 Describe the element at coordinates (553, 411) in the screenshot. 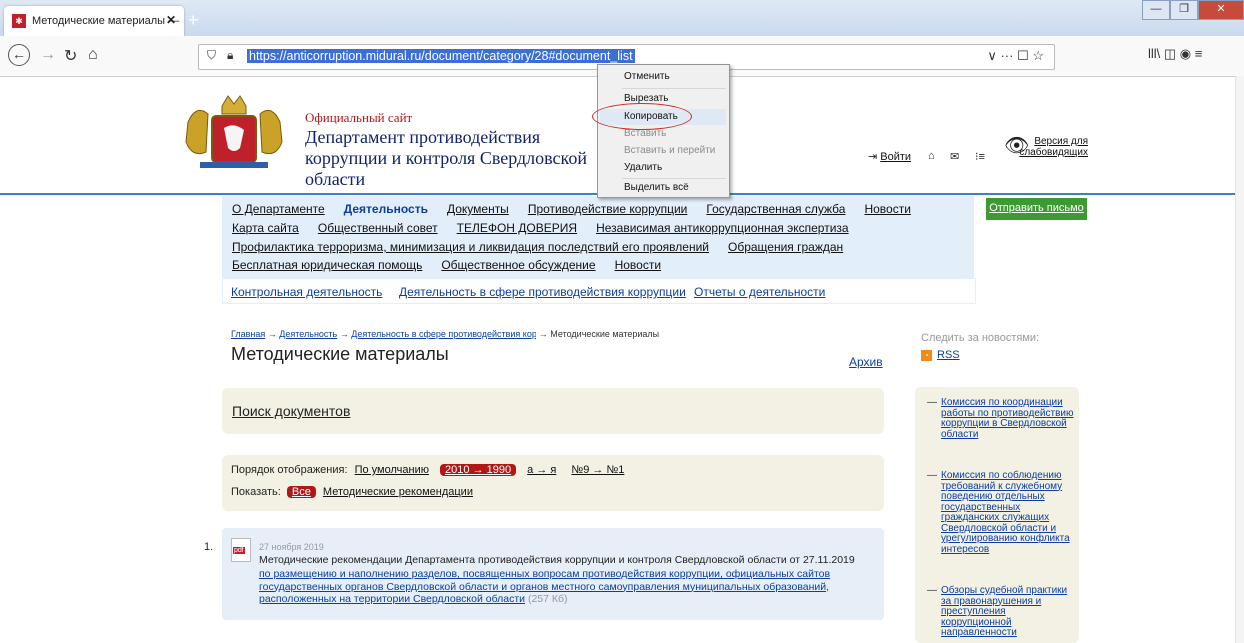

I see `search-panel: Поиск документов` at that location.